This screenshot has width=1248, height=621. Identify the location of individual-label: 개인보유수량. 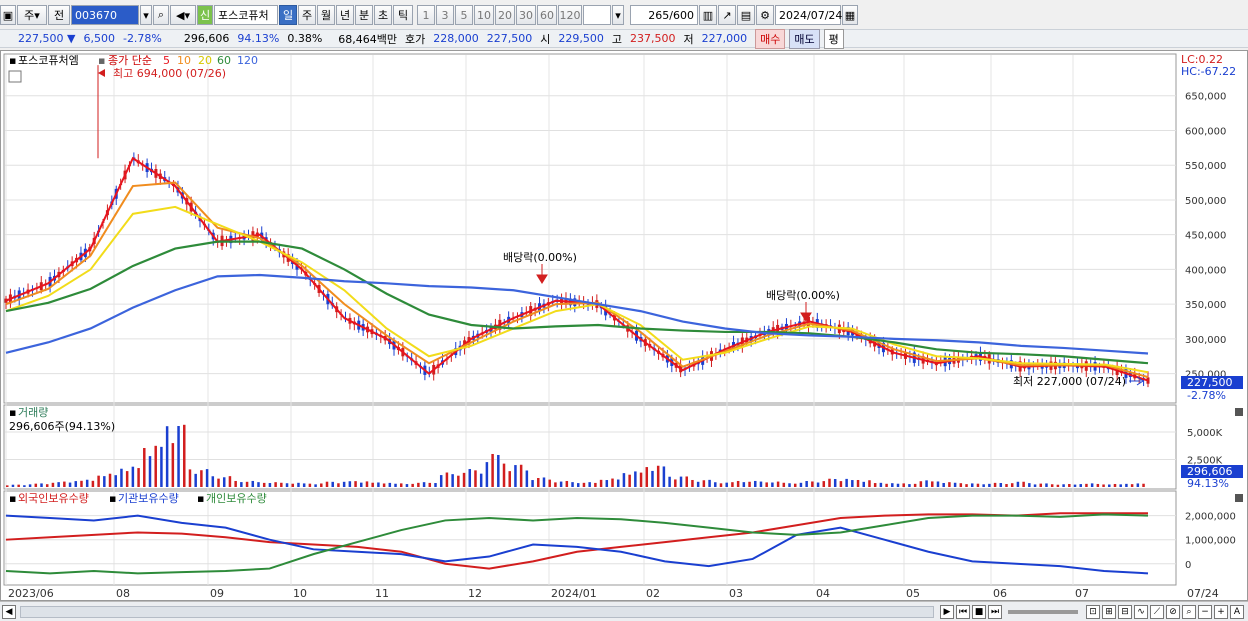
(236, 498).